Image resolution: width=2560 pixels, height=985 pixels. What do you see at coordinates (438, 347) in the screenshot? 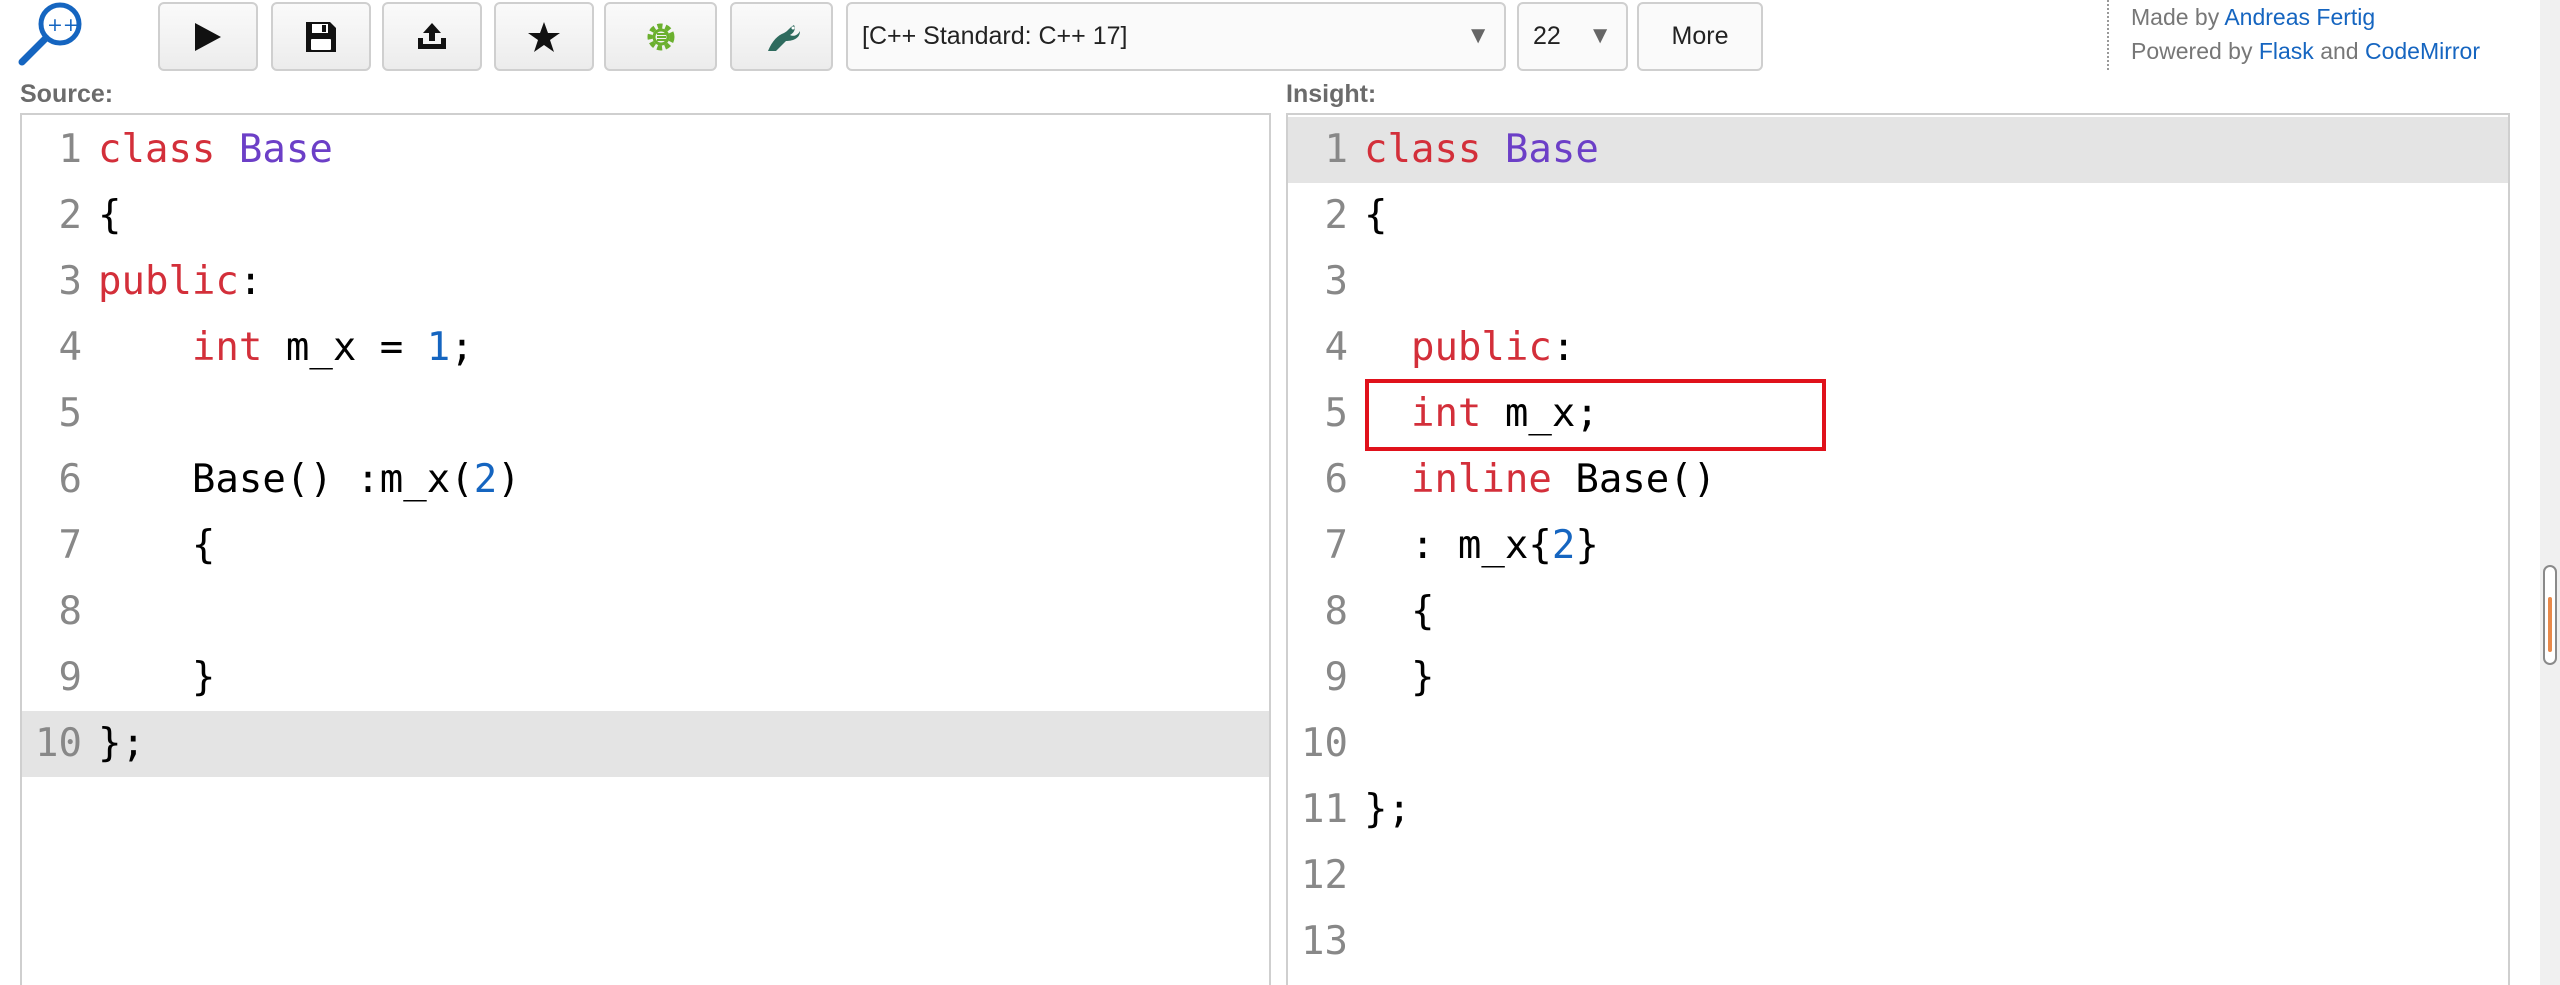
I see `number-token: 1` at bounding box center [438, 347].